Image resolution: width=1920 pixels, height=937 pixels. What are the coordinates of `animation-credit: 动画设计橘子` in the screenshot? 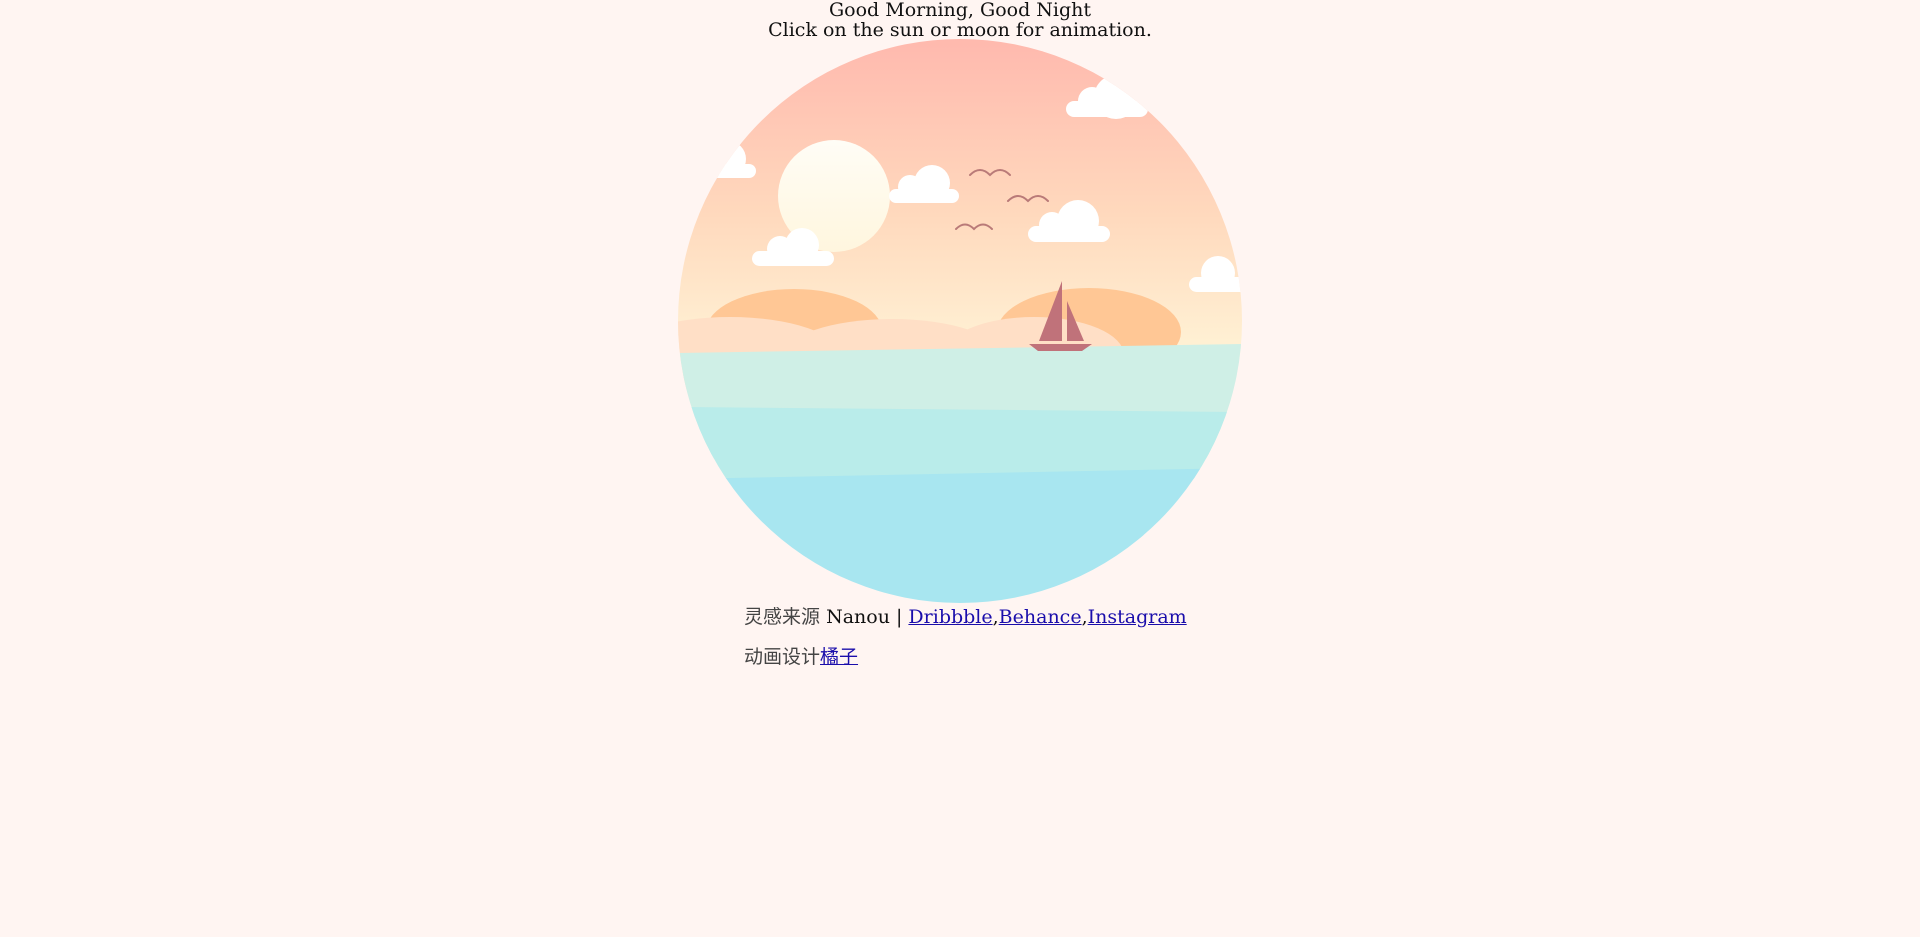 It's located at (965, 657).